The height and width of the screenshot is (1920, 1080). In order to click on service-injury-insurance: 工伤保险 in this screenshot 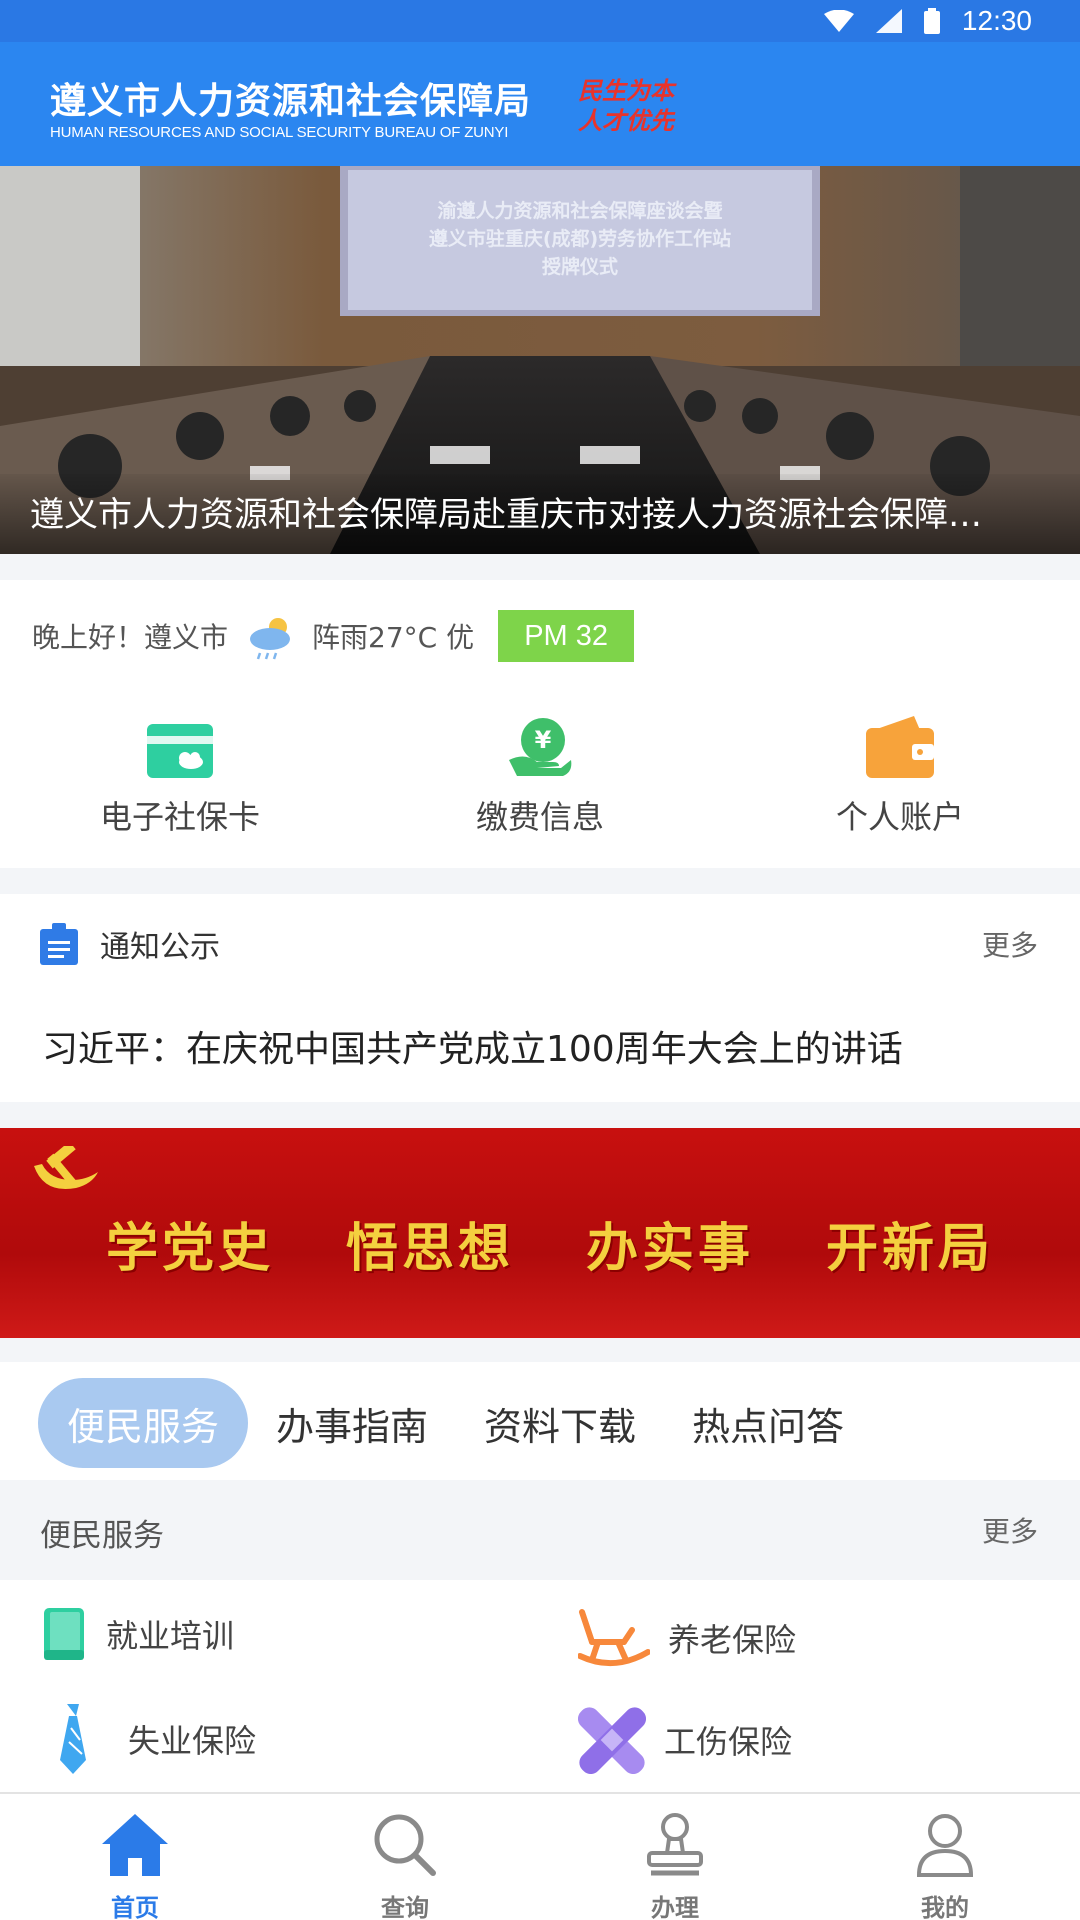, I will do `click(685, 1740)`.